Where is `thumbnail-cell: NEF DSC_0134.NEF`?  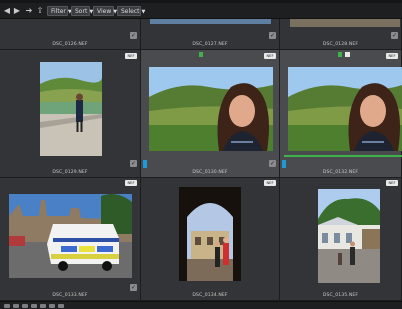
thumbnail-cell: NEF DSC_0134.NEF is located at coordinates (210, 239).